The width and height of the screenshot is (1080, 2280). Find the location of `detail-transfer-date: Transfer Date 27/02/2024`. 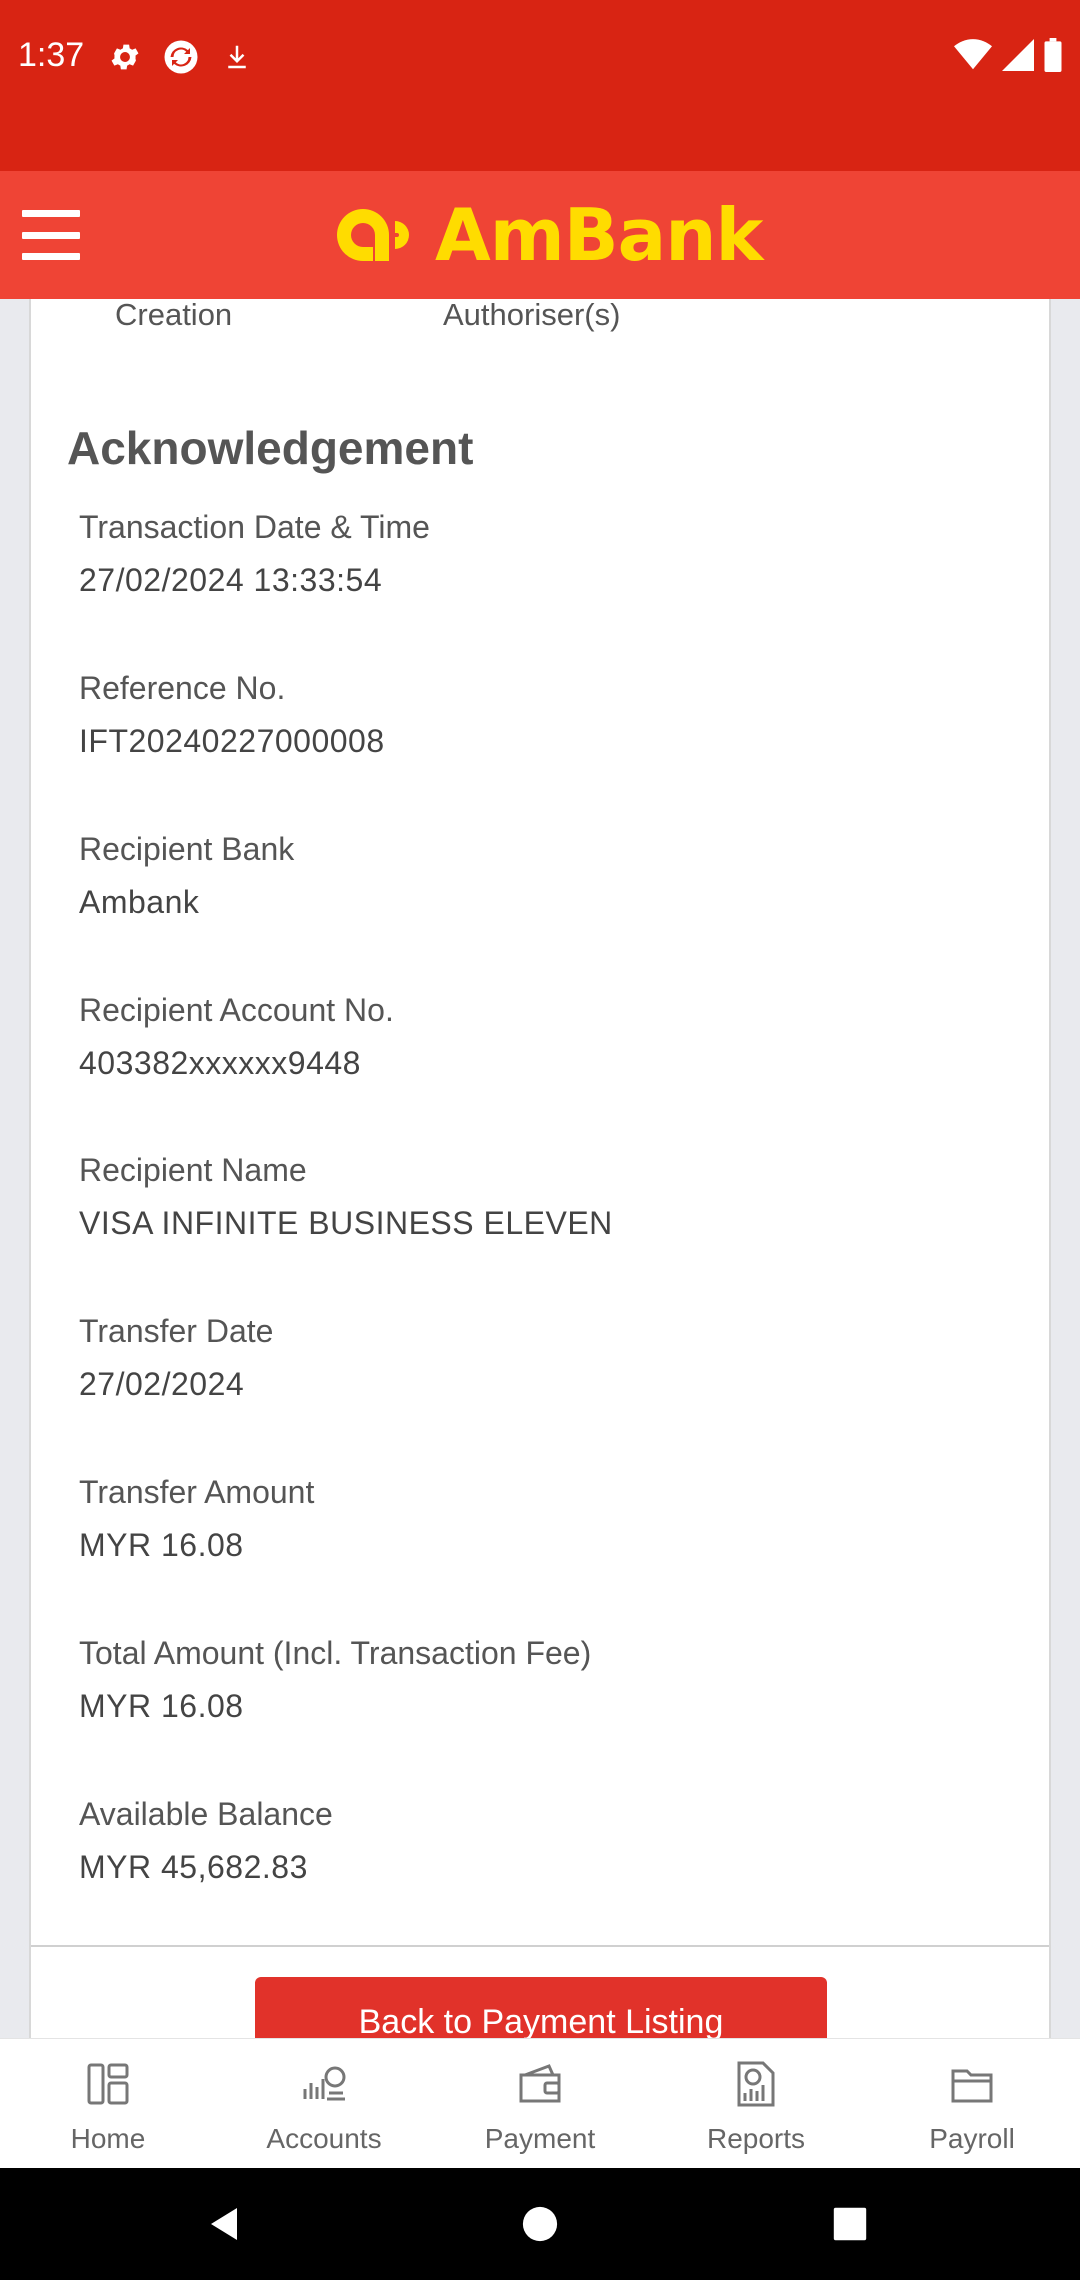

detail-transfer-date: Transfer Date 27/02/2024 is located at coordinates (539, 1357).